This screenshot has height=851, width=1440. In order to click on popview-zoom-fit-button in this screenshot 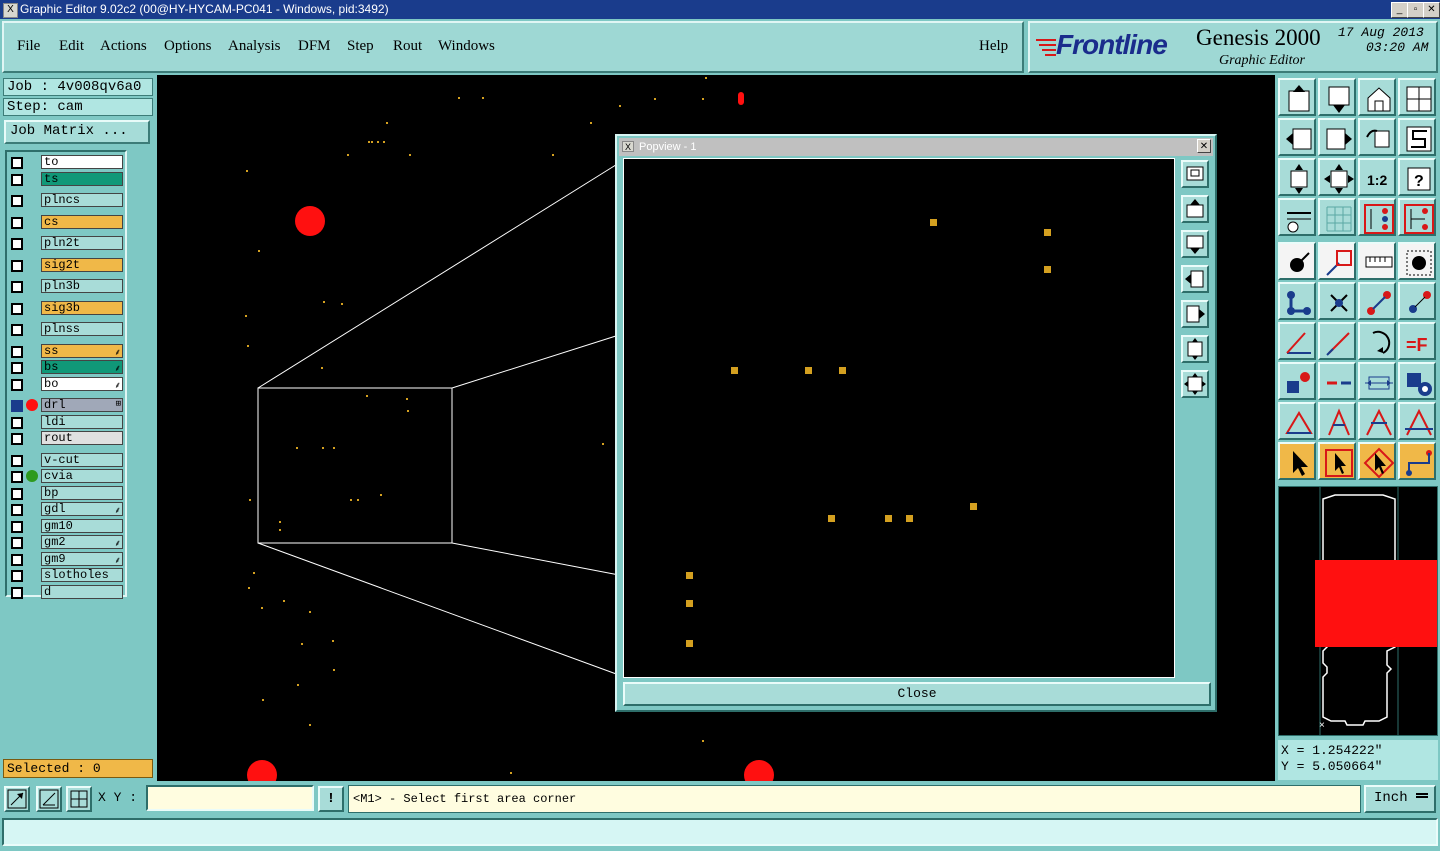, I will do `click(1195, 384)`.